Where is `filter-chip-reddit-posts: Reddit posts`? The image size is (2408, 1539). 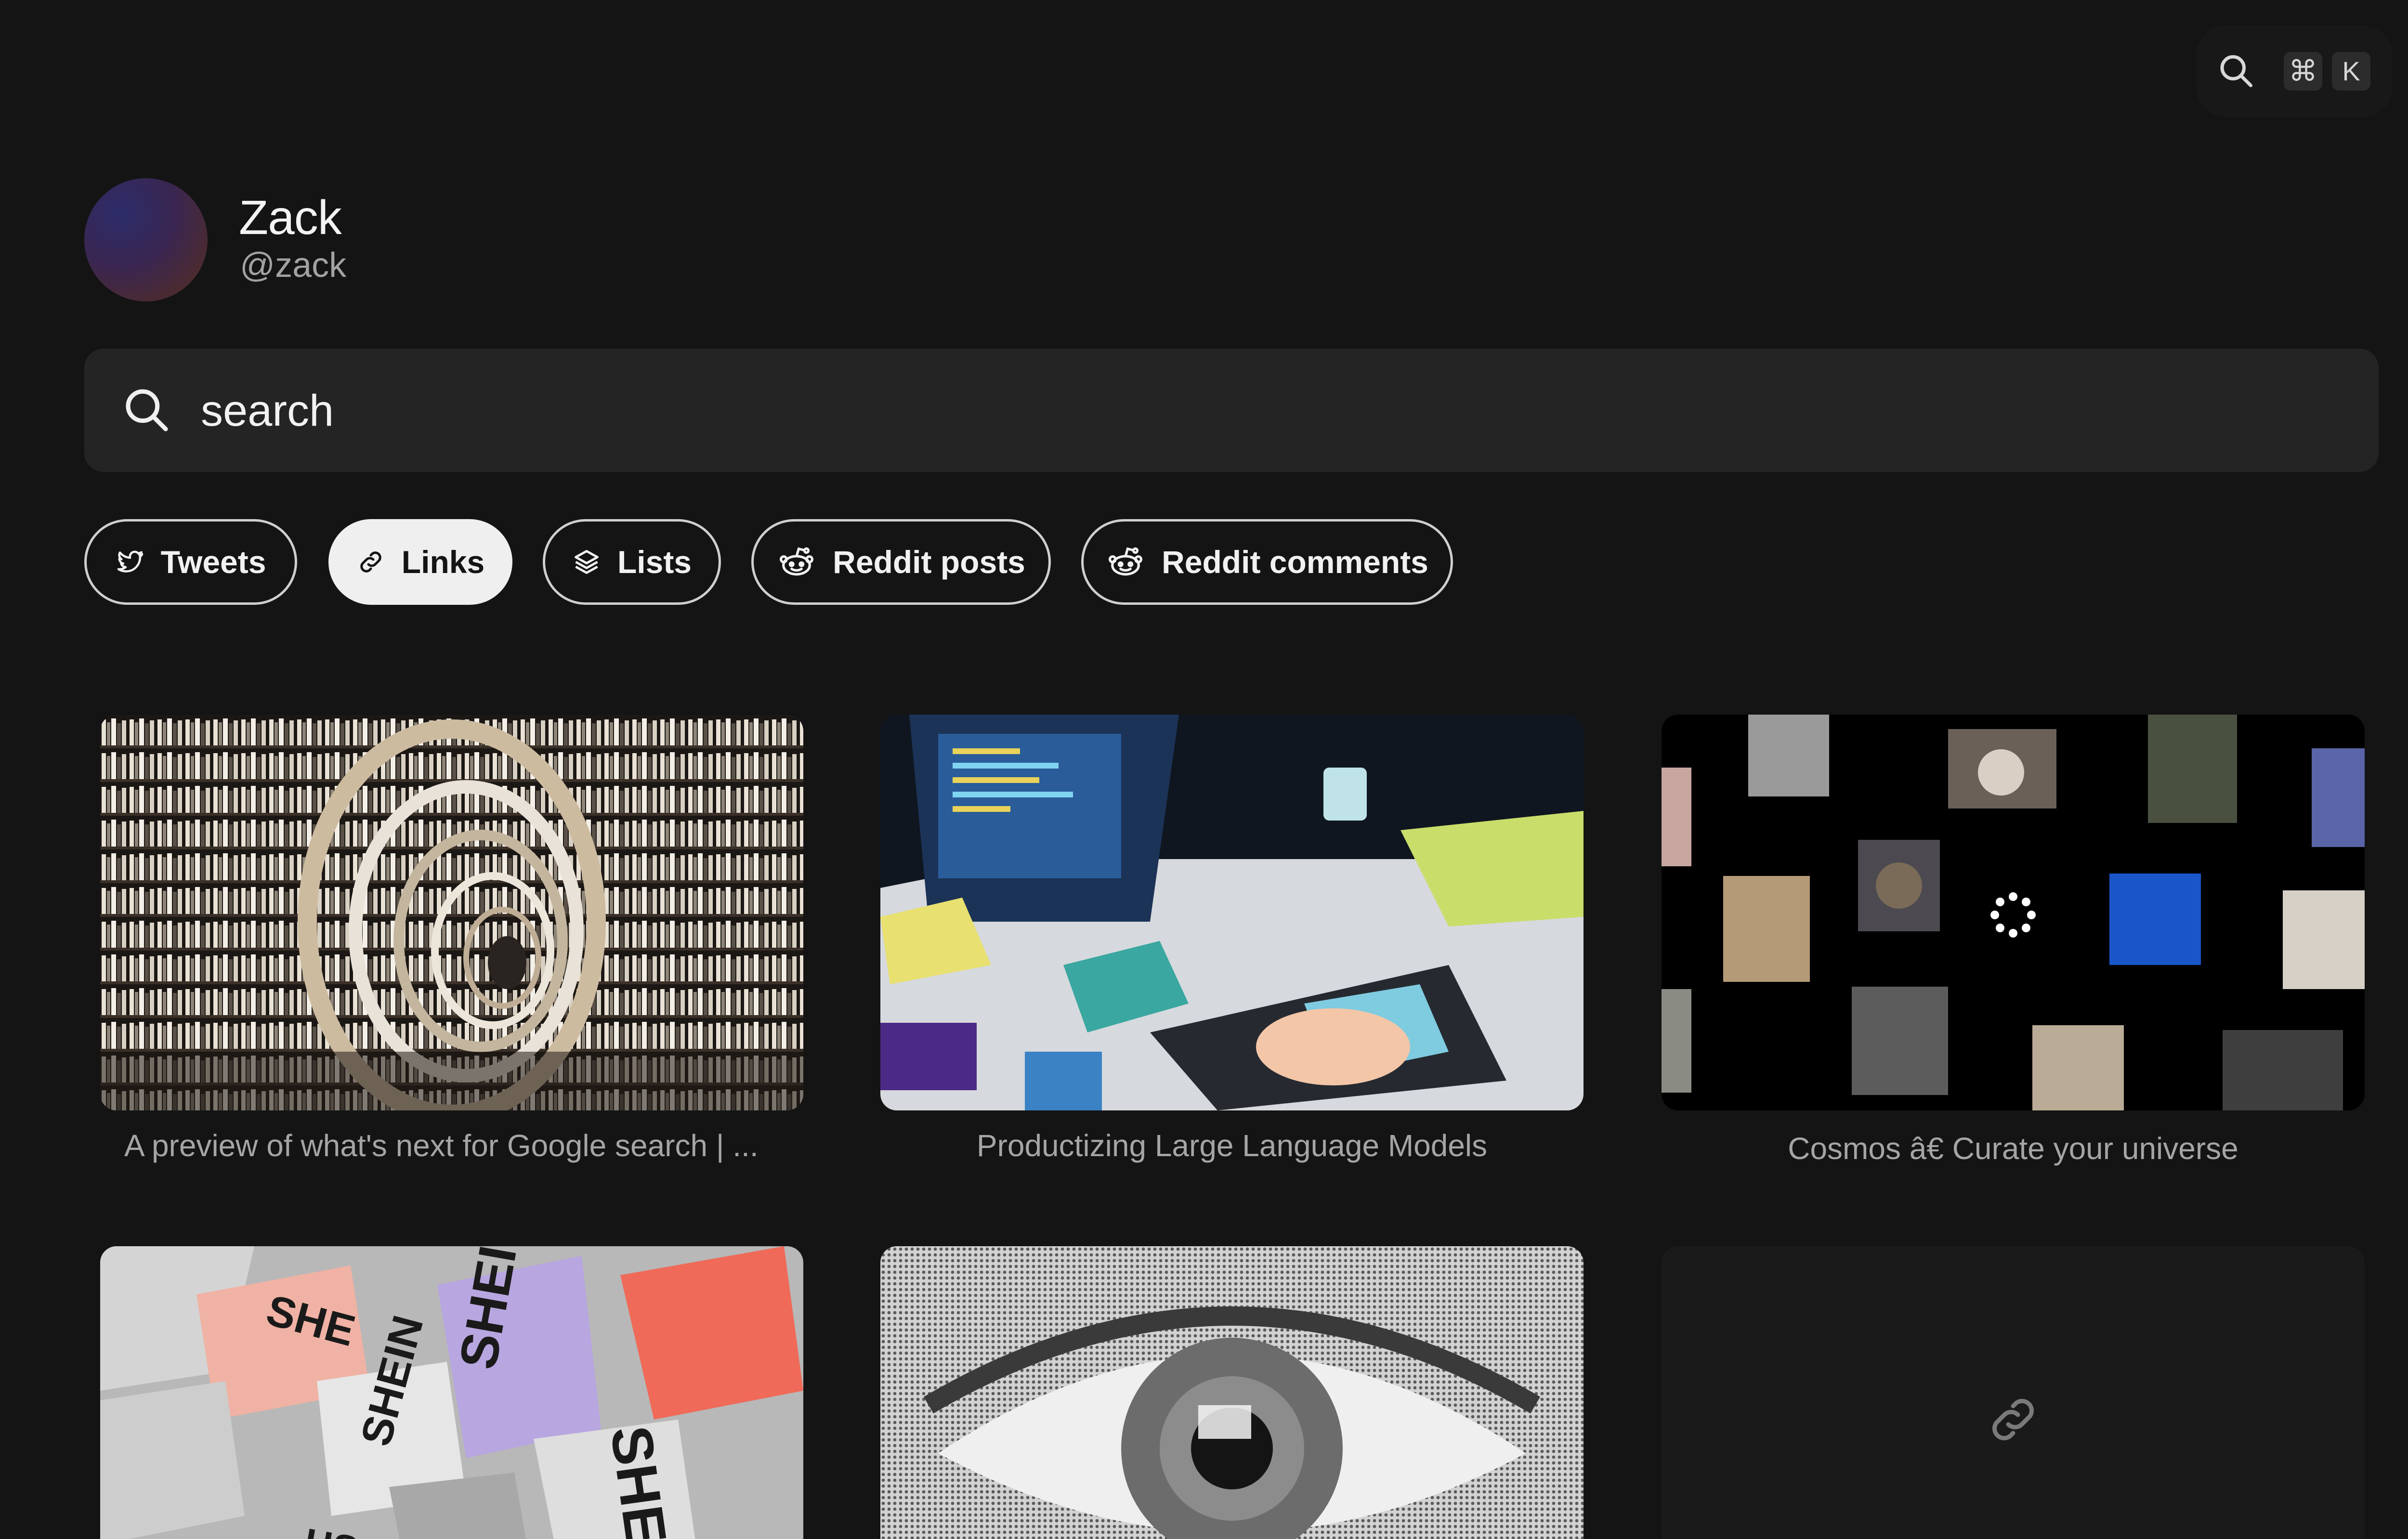
filter-chip-reddit-posts: Reddit posts is located at coordinates (901, 562).